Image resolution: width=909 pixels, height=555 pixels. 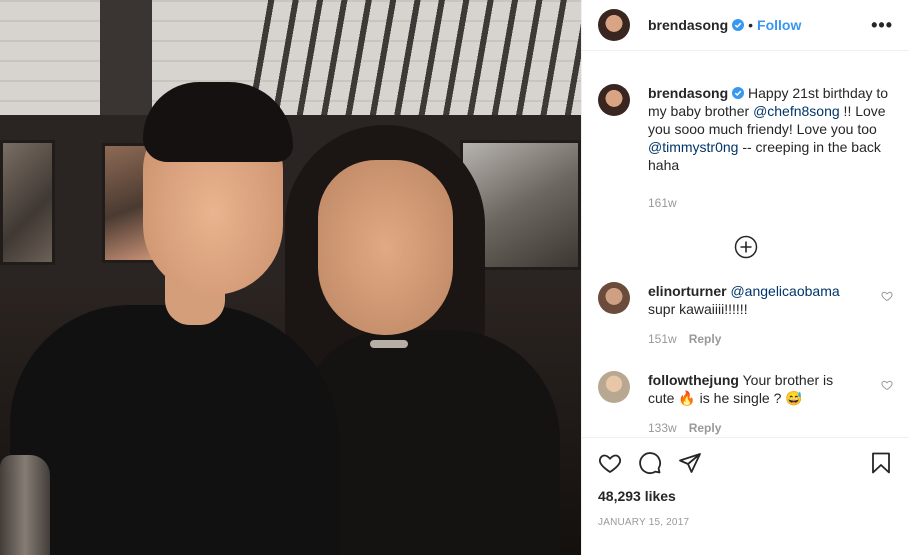 What do you see at coordinates (415, 60) in the screenshot?
I see `photo-wall-detail` at bounding box center [415, 60].